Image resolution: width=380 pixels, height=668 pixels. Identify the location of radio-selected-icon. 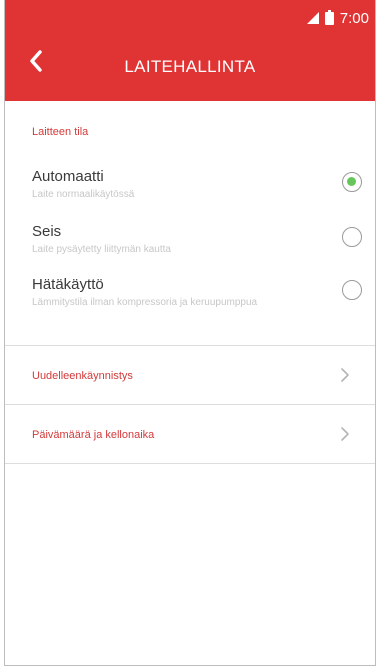
(352, 182).